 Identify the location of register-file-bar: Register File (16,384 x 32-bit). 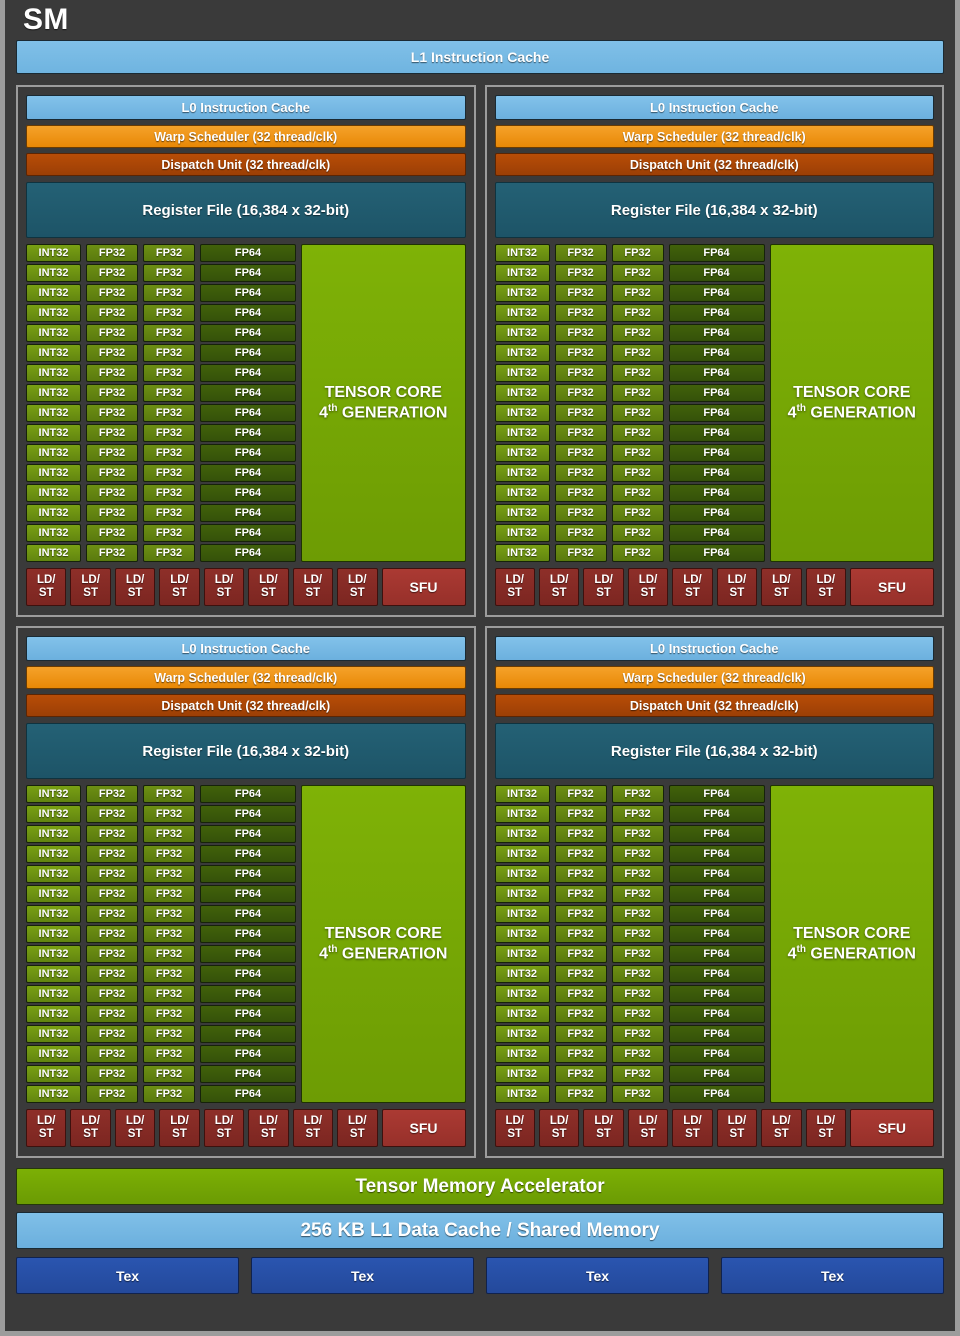
(246, 210).